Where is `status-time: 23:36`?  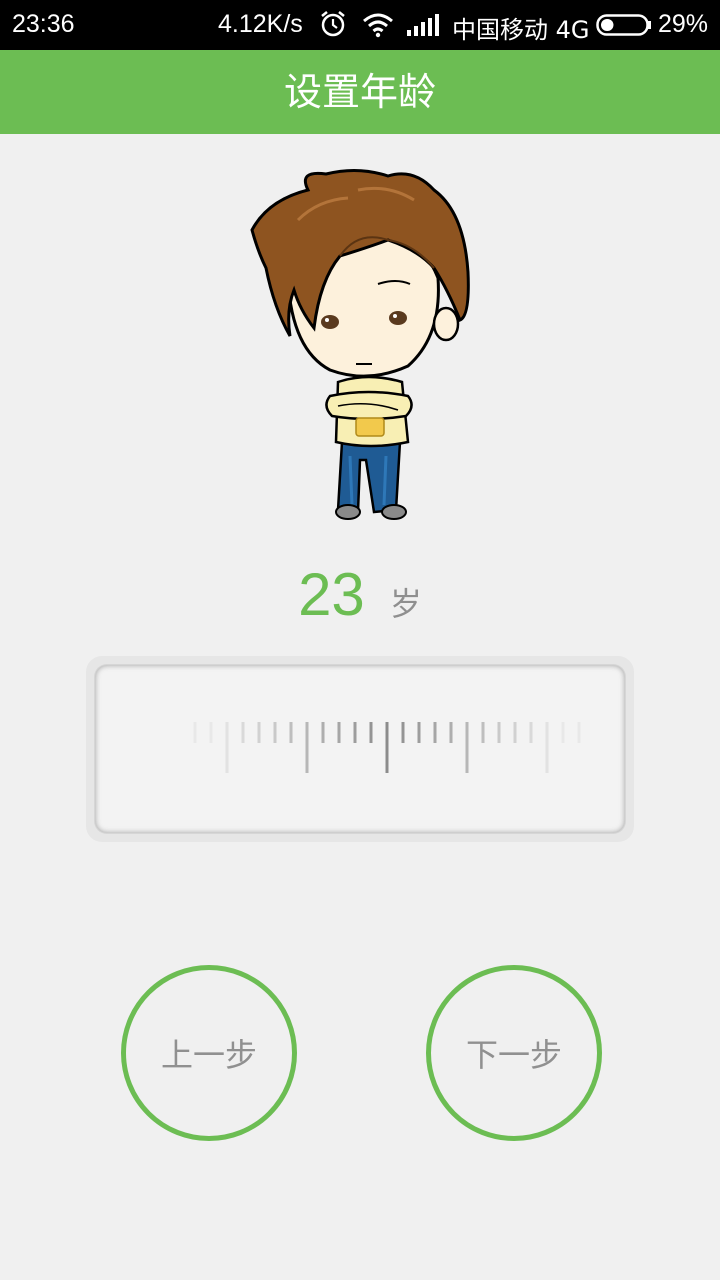
status-time: 23:36 is located at coordinates (43, 24).